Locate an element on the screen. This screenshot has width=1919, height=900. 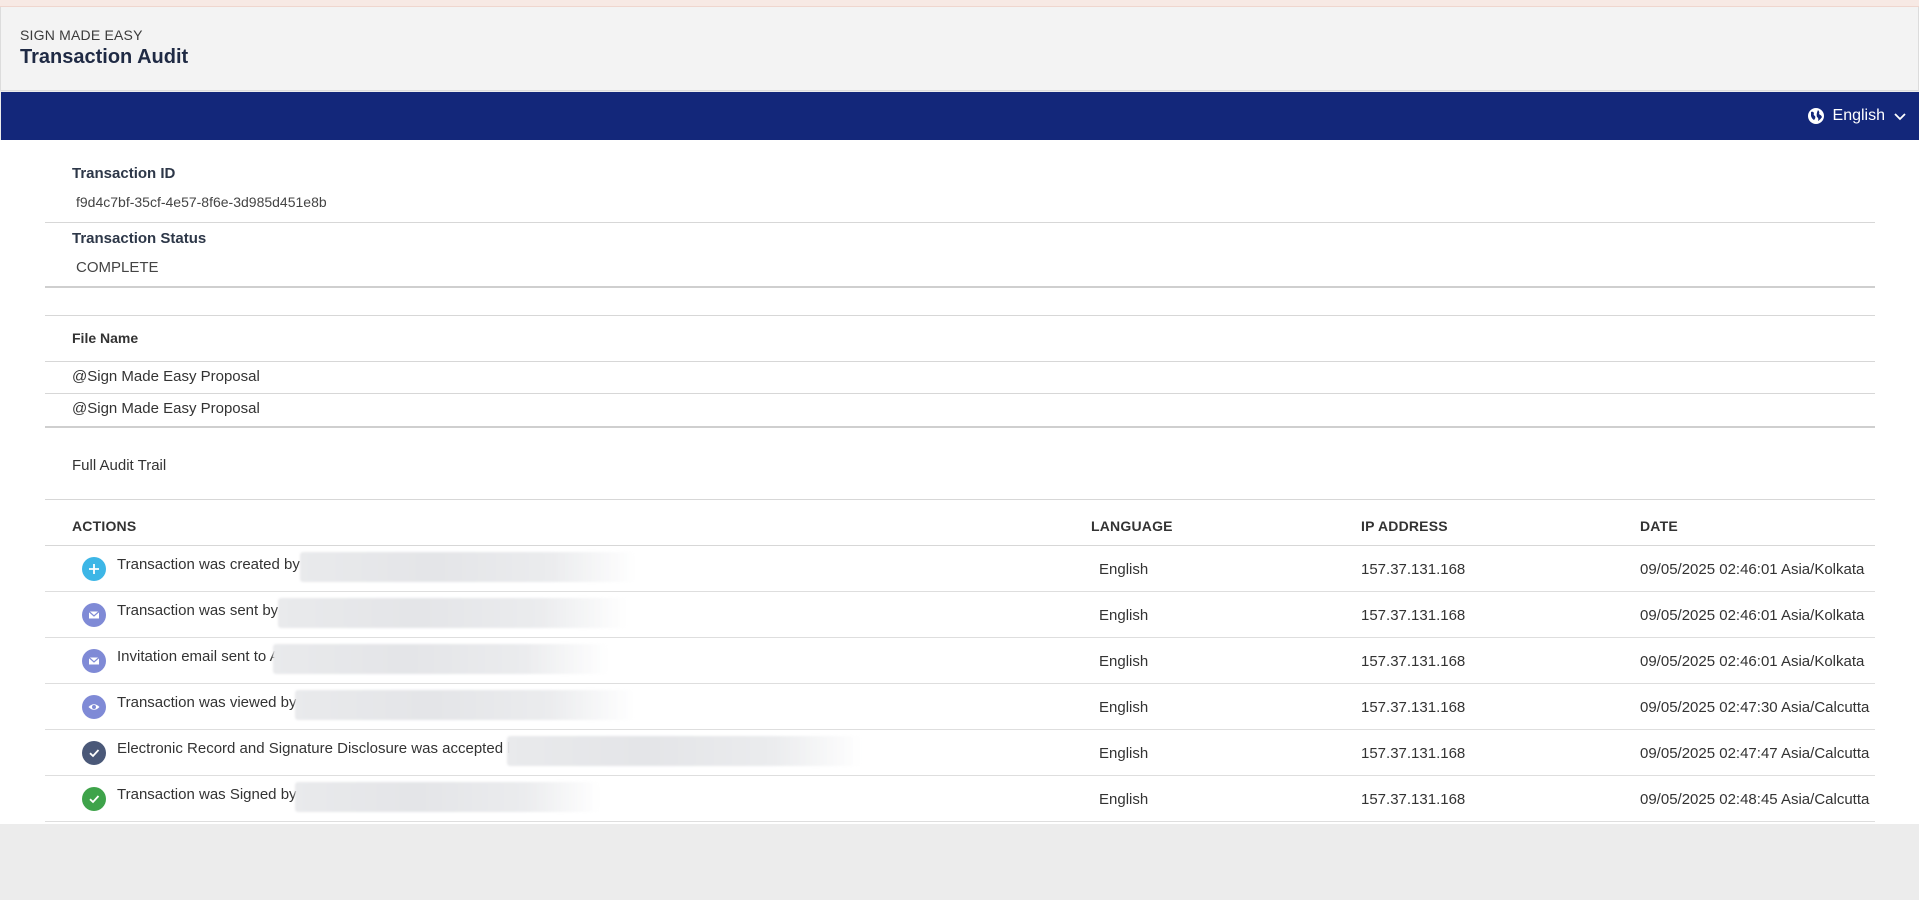
page-footer-background is located at coordinates (959, 862).